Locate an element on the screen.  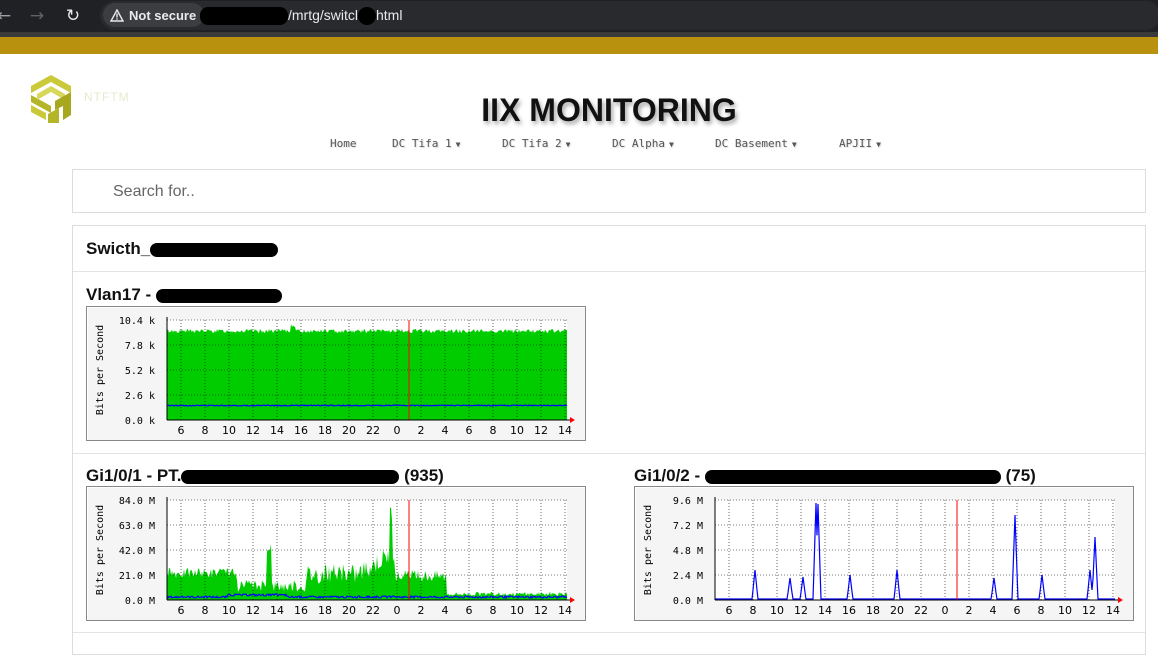
page-title: IIX MONITORING is located at coordinates (609, 110).